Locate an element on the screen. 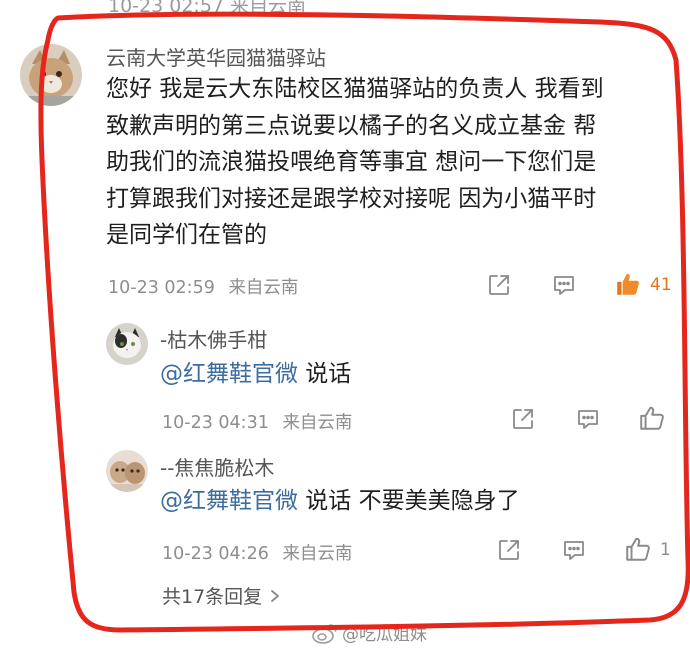  reply-meta: 10-23 04:26 来自云南 is located at coordinates (257, 552).